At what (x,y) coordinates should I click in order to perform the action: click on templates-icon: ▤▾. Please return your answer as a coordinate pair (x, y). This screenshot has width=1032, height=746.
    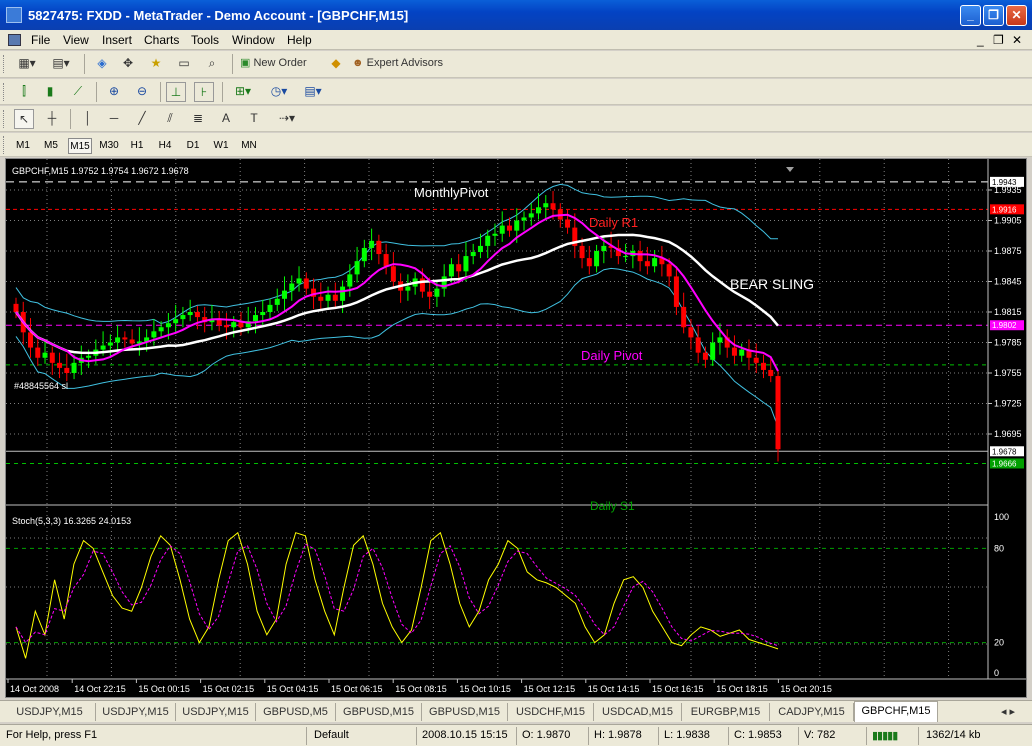
    Looking at the image, I should click on (313, 92).